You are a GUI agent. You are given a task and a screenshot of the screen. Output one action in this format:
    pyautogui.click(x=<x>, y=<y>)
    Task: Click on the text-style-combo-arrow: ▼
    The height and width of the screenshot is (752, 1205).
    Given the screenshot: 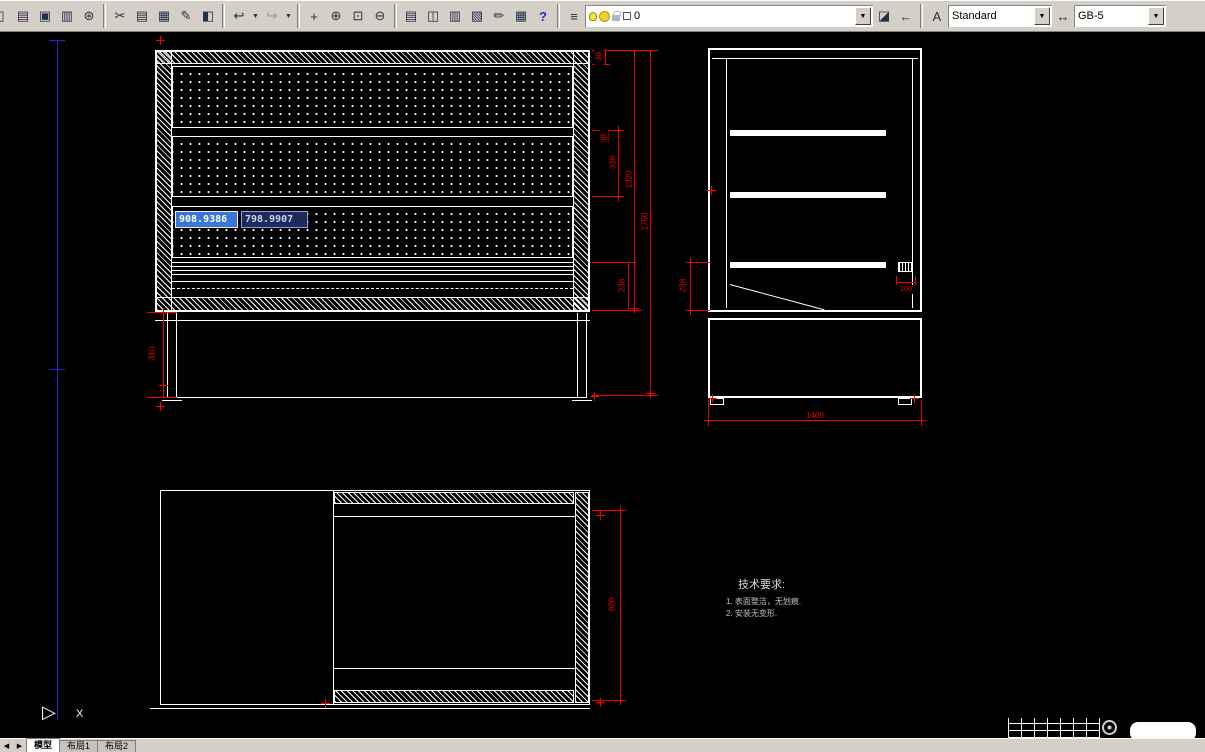 What is the action you would take?
    pyautogui.click(x=1042, y=16)
    